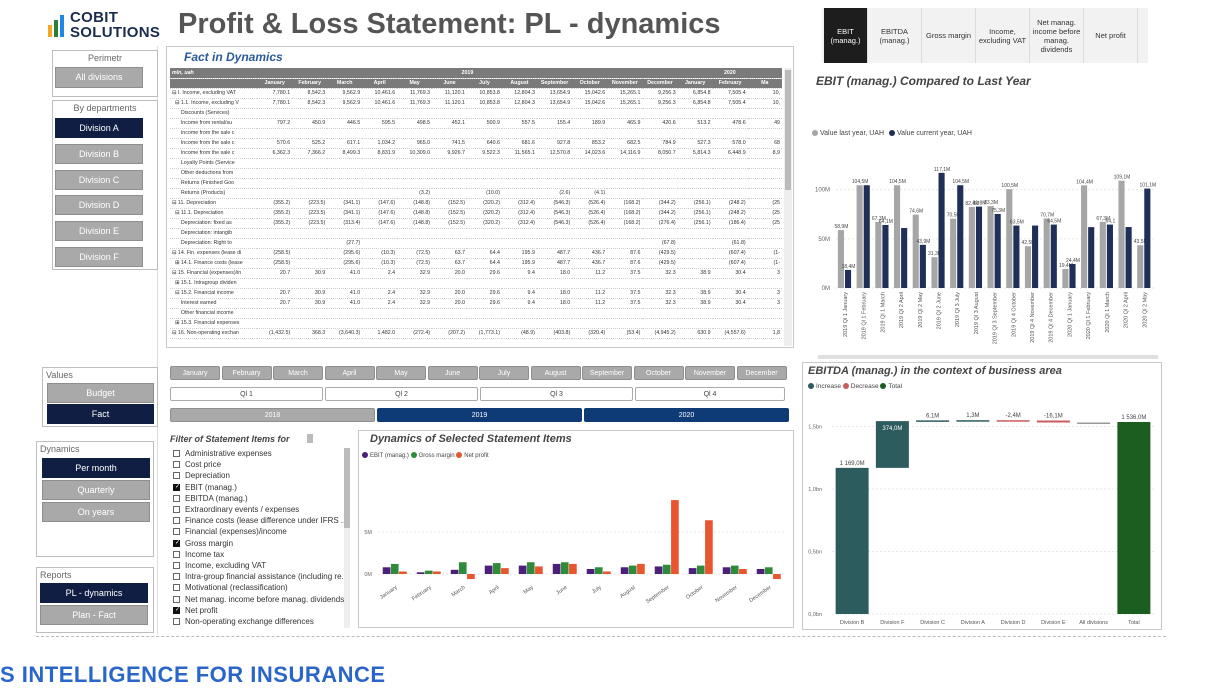 Image resolution: width=1212 pixels, height=688 pixels. I want to click on table-row: Income from the sale c, so click(476, 133).